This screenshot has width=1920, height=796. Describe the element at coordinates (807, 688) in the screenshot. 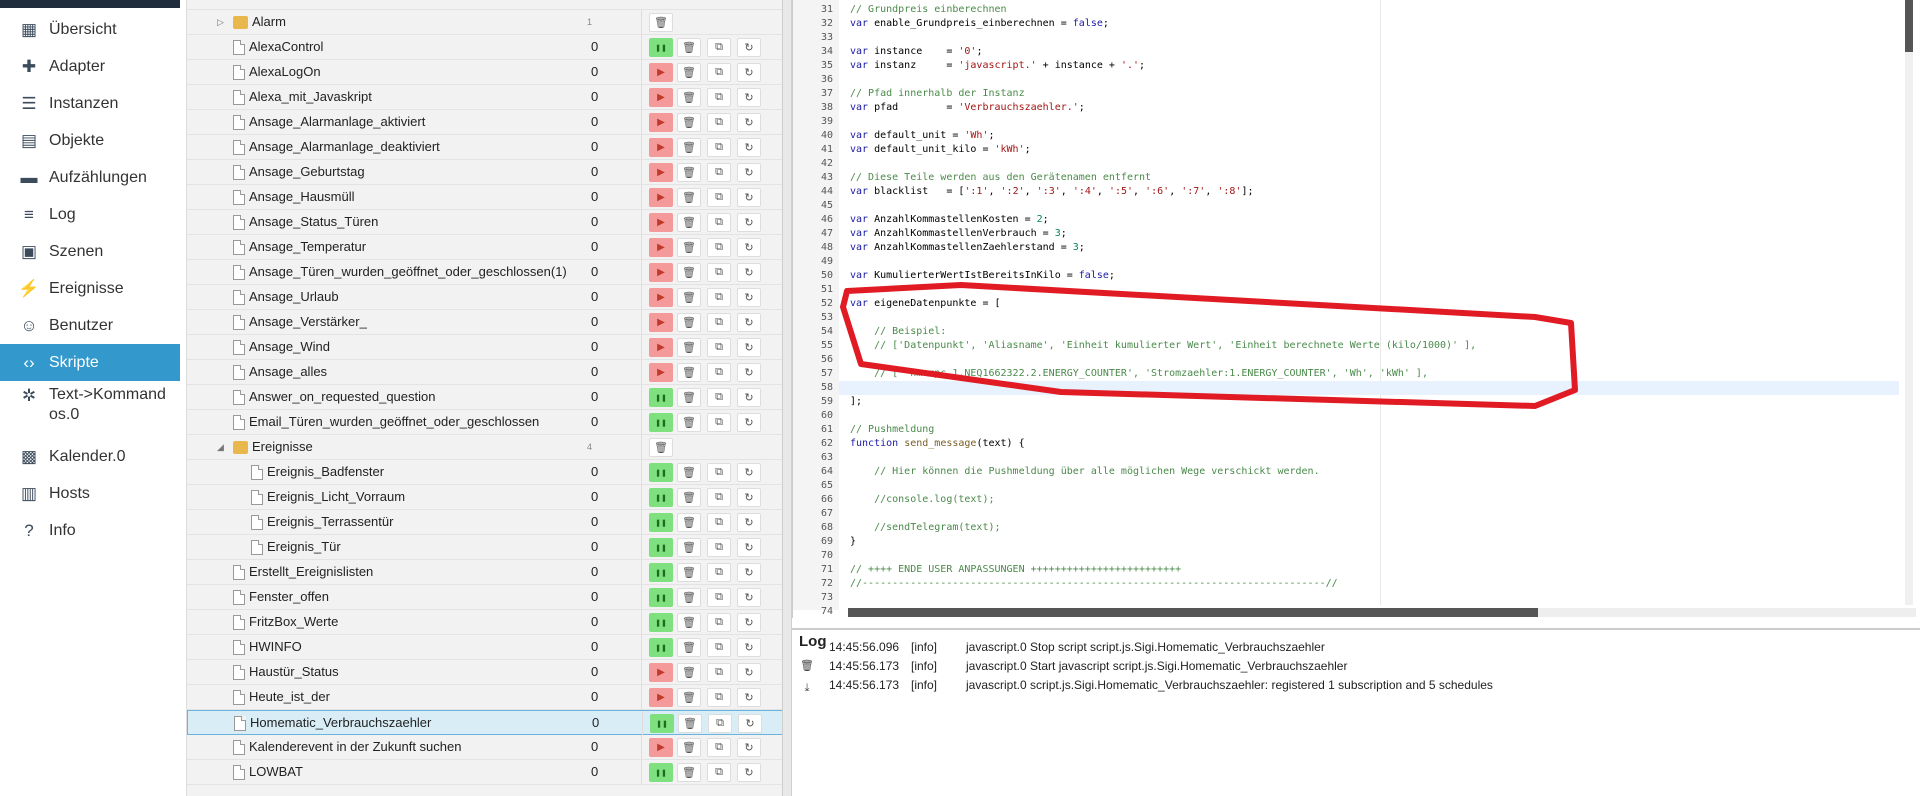

I see `download-icon: ⤓` at that location.